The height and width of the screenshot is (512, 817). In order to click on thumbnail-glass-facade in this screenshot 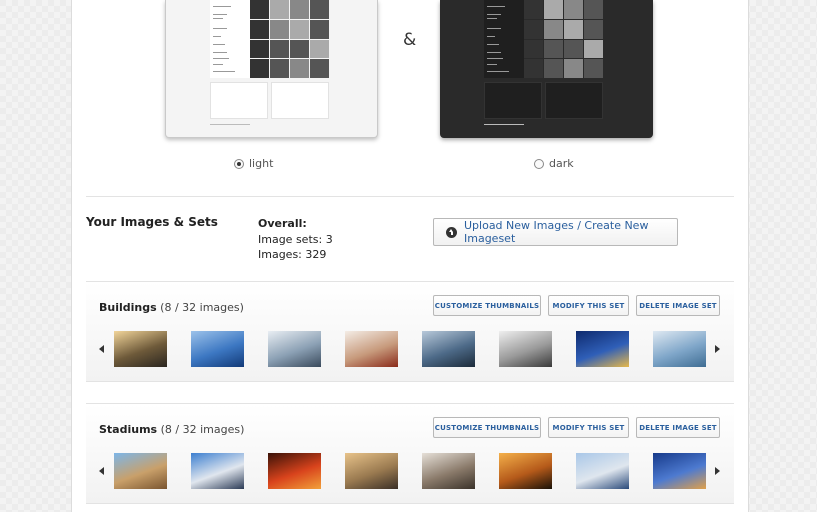, I will do `click(448, 349)`.